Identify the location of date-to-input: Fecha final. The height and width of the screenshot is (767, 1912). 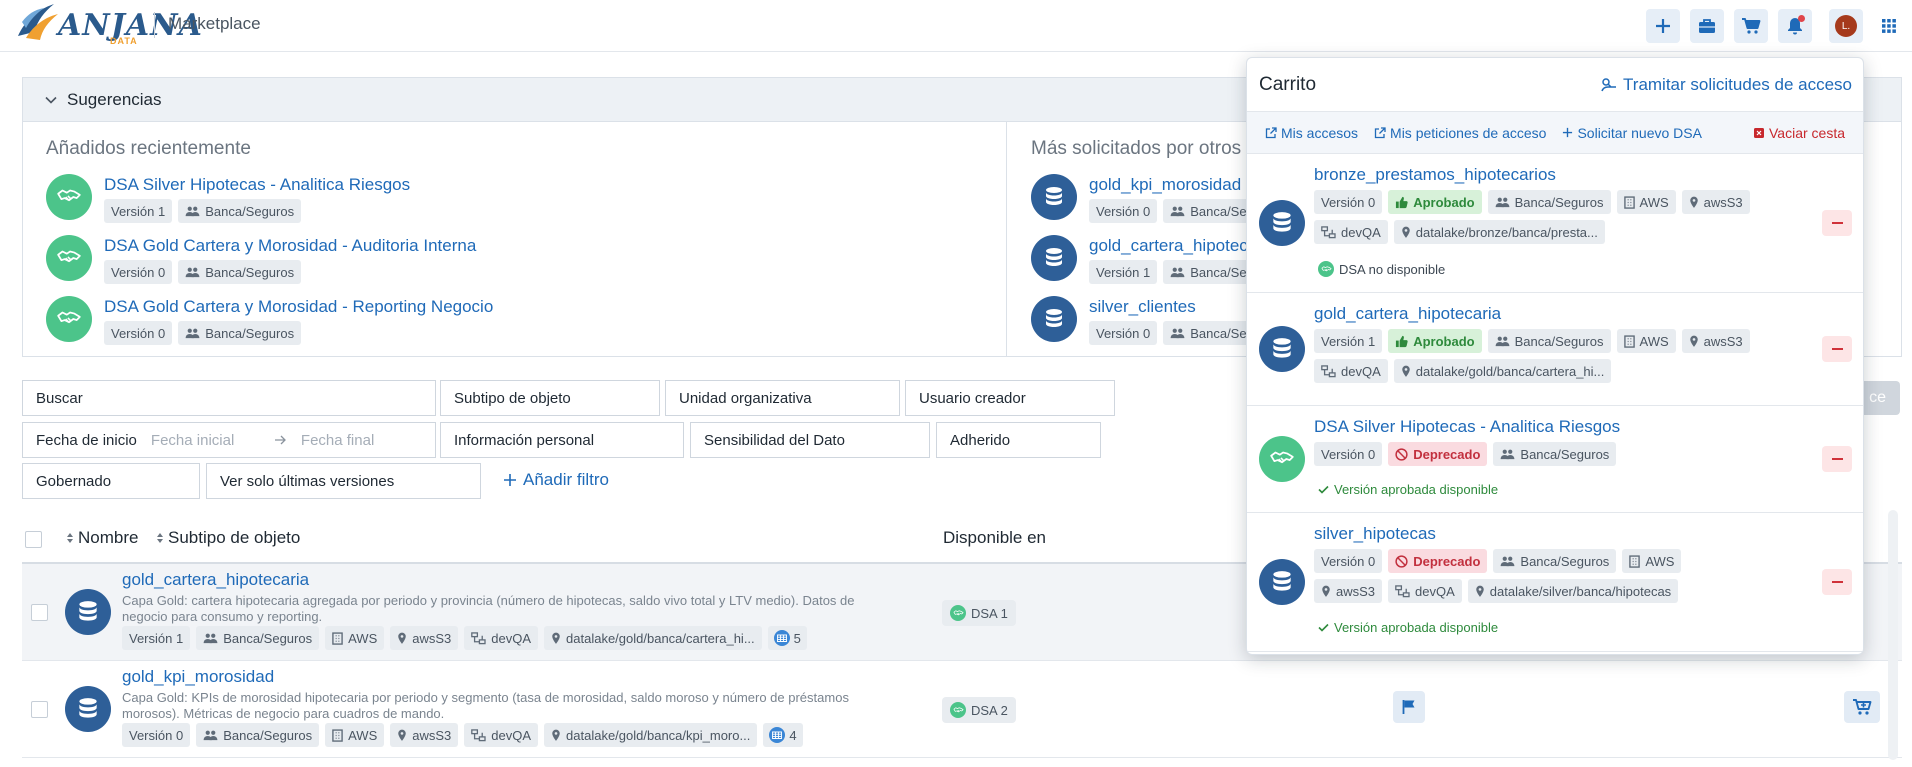
(337, 440).